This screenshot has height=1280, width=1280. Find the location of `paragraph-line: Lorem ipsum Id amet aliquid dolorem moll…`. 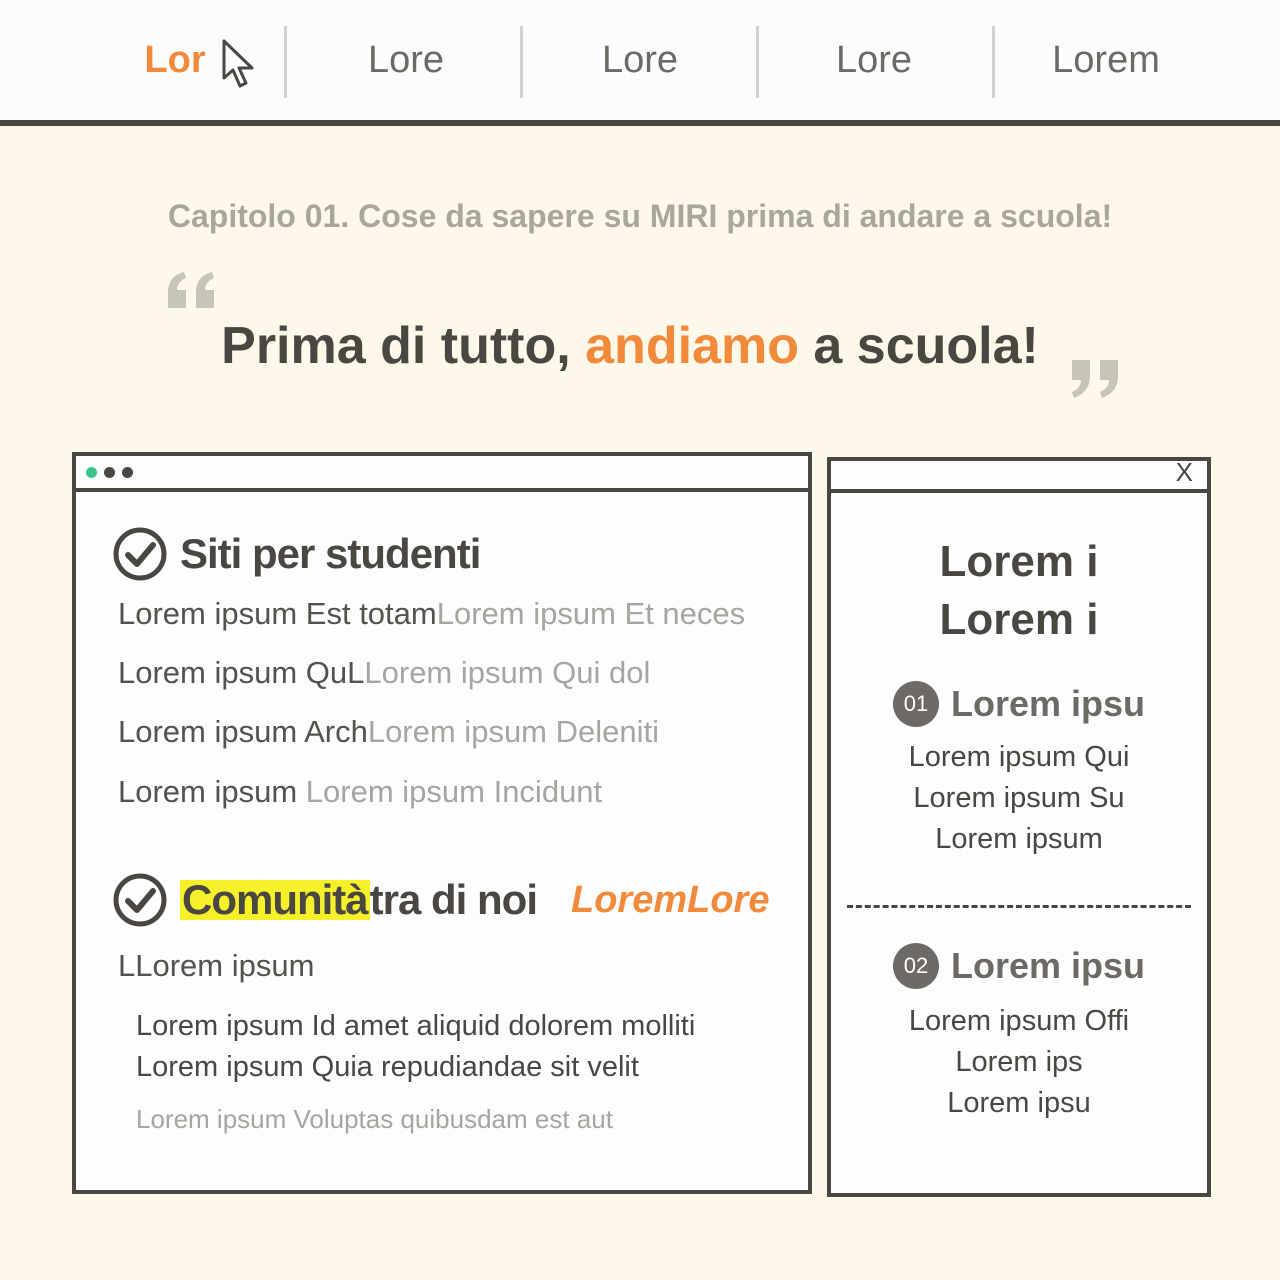

paragraph-line: Lorem ipsum Id amet aliquid dolorem moll… is located at coordinates (416, 1026).